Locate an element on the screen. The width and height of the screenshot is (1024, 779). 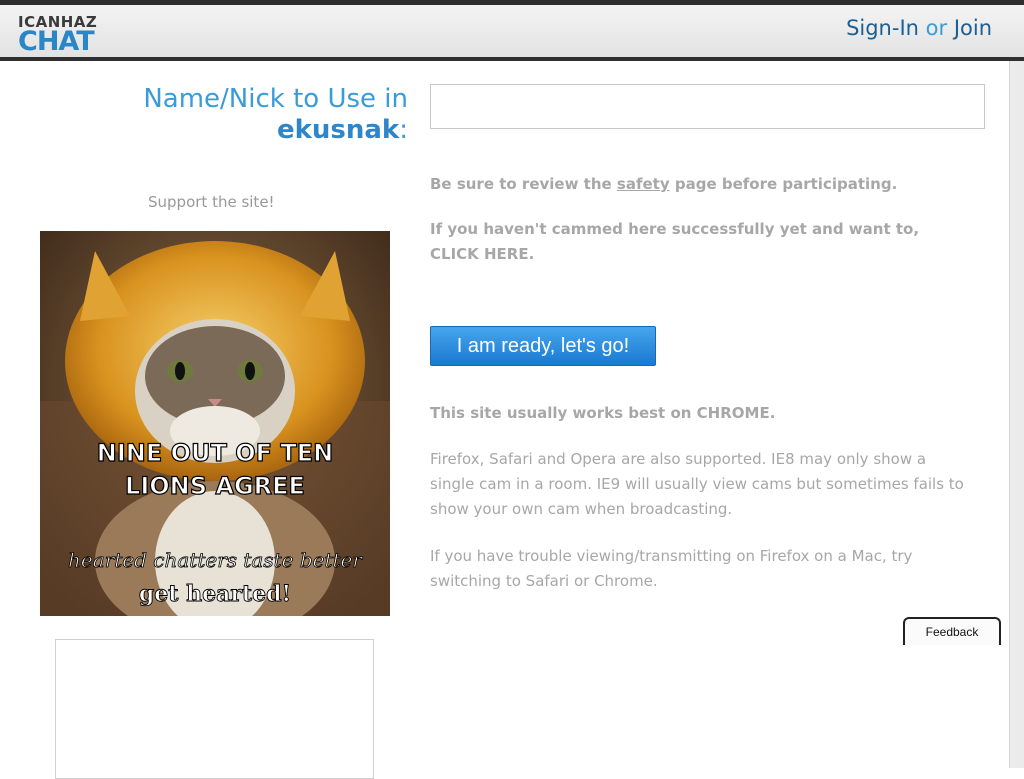
nick-label-prefix: Name/Nick to Use in is located at coordinates (275, 99).